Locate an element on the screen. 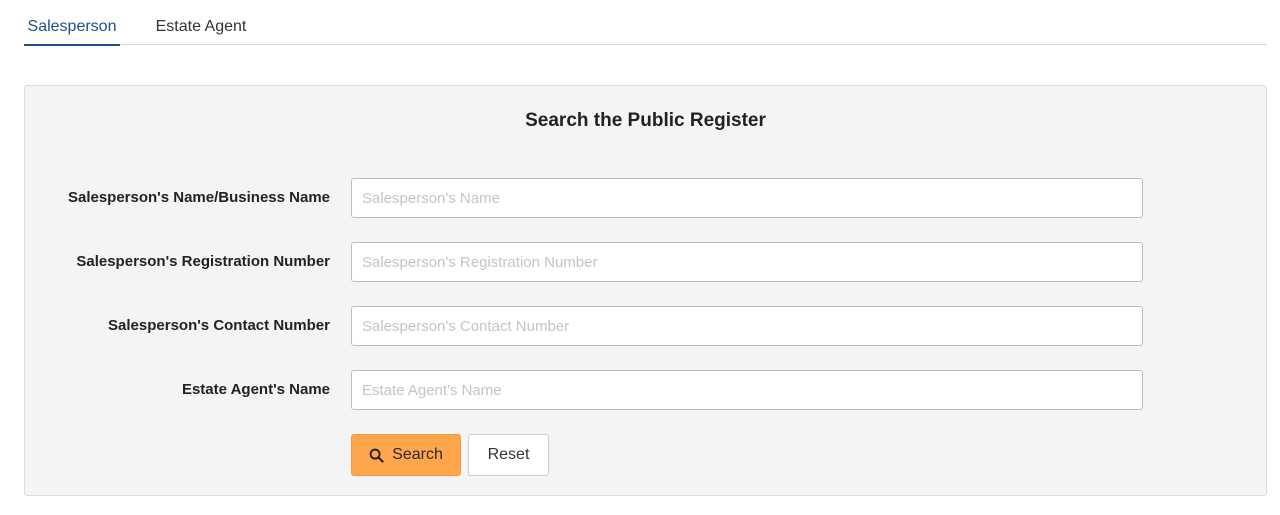 The height and width of the screenshot is (515, 1280). reset-button-label: Reset is located at coordinates (508, 454).